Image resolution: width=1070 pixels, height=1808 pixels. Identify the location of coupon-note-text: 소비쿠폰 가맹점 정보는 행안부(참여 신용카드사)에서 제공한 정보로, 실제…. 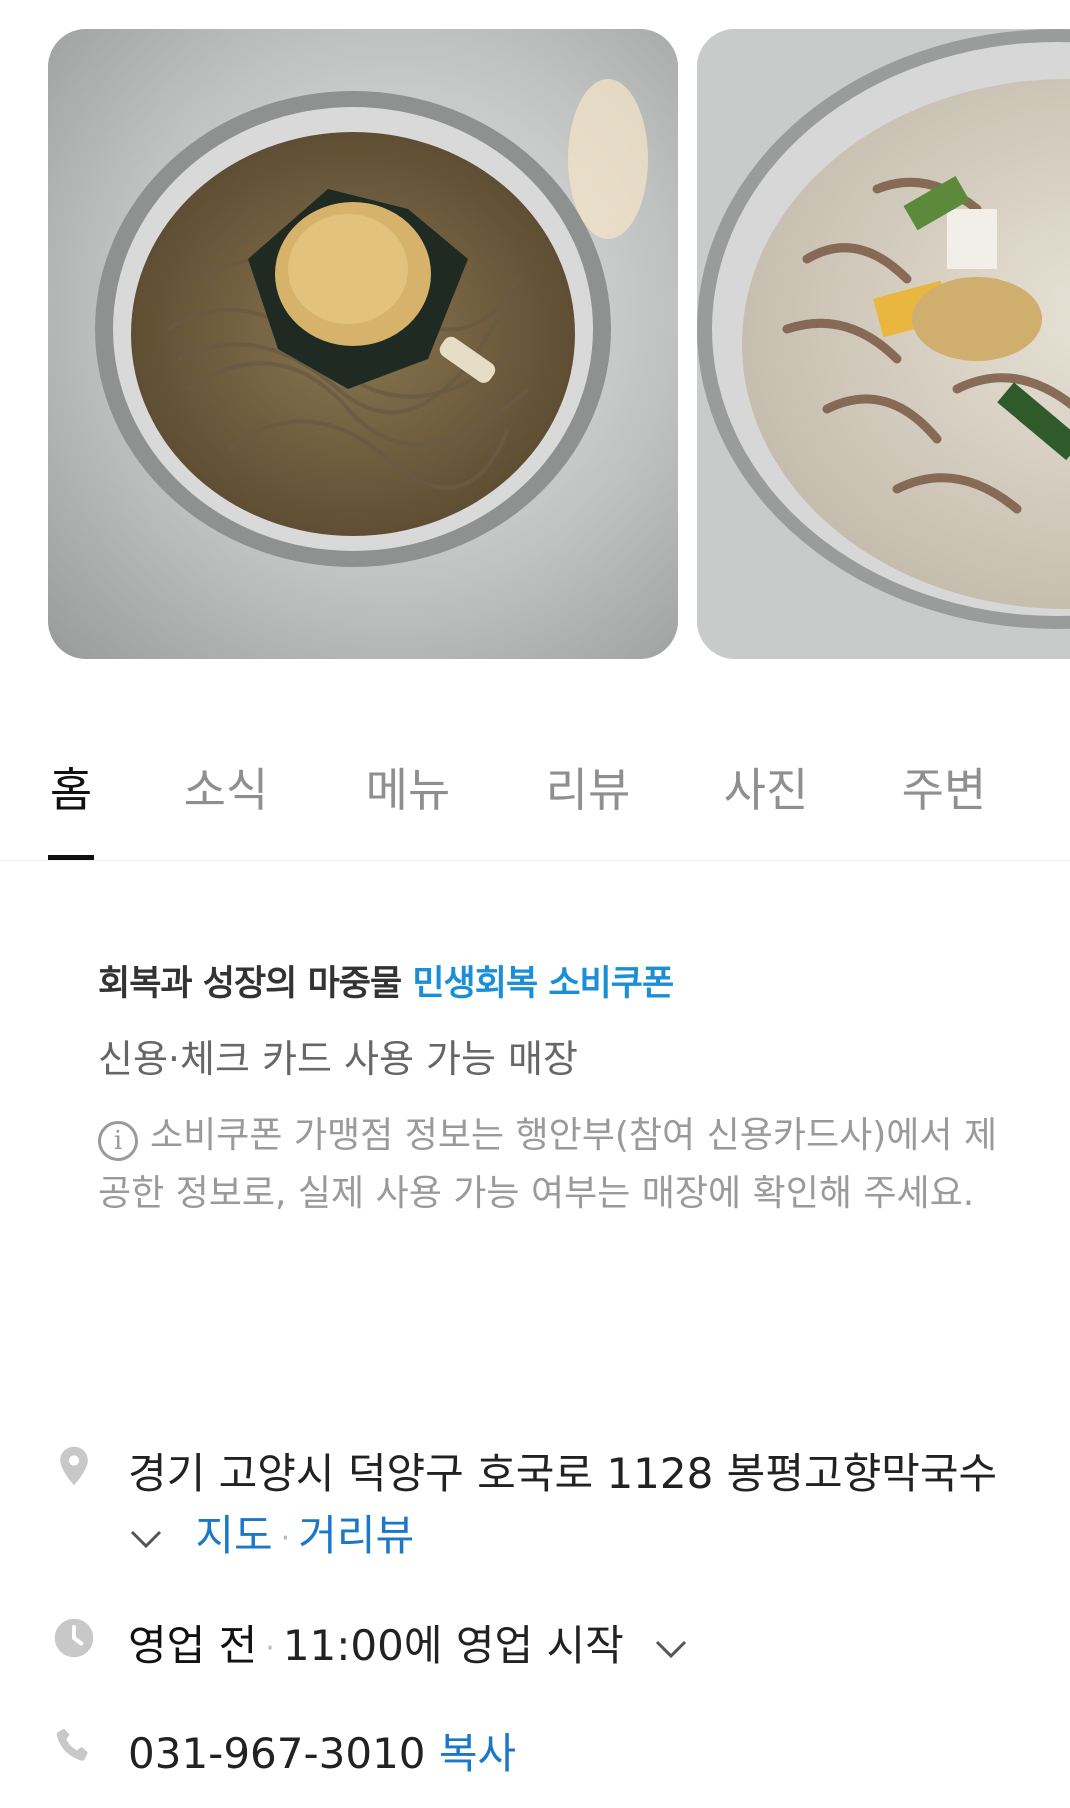
(548, 1164).